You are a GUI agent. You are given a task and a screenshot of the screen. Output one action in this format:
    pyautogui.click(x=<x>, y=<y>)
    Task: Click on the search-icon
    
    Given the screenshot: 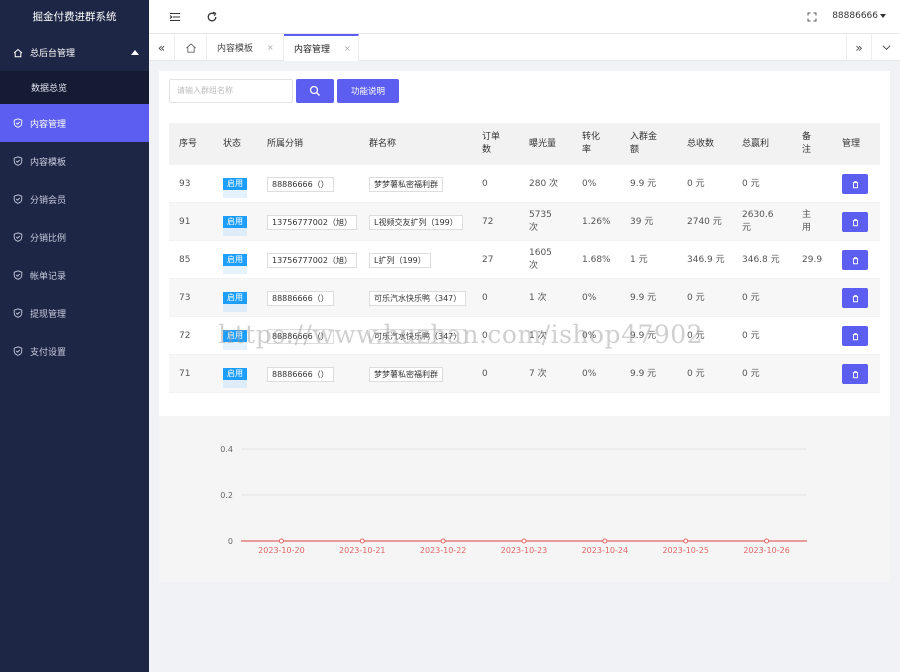 What is the action you would take?
    pyautogui.click(x=314, y=90)
    